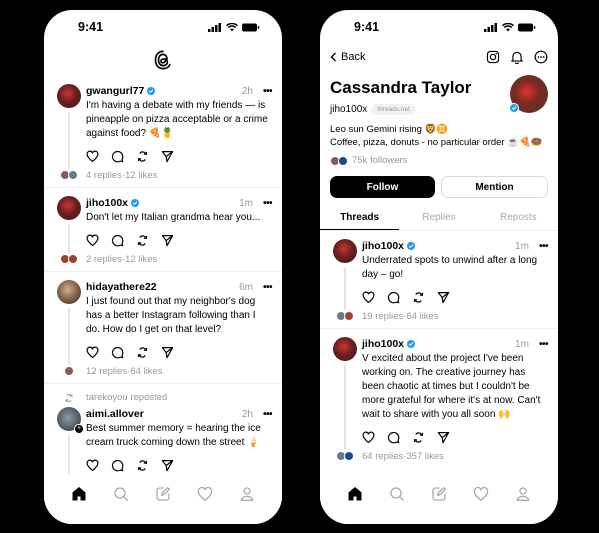  Describe the element at coordinates (121, 287) in the screenshot. I see `post-username: hidayathere22` at that location.